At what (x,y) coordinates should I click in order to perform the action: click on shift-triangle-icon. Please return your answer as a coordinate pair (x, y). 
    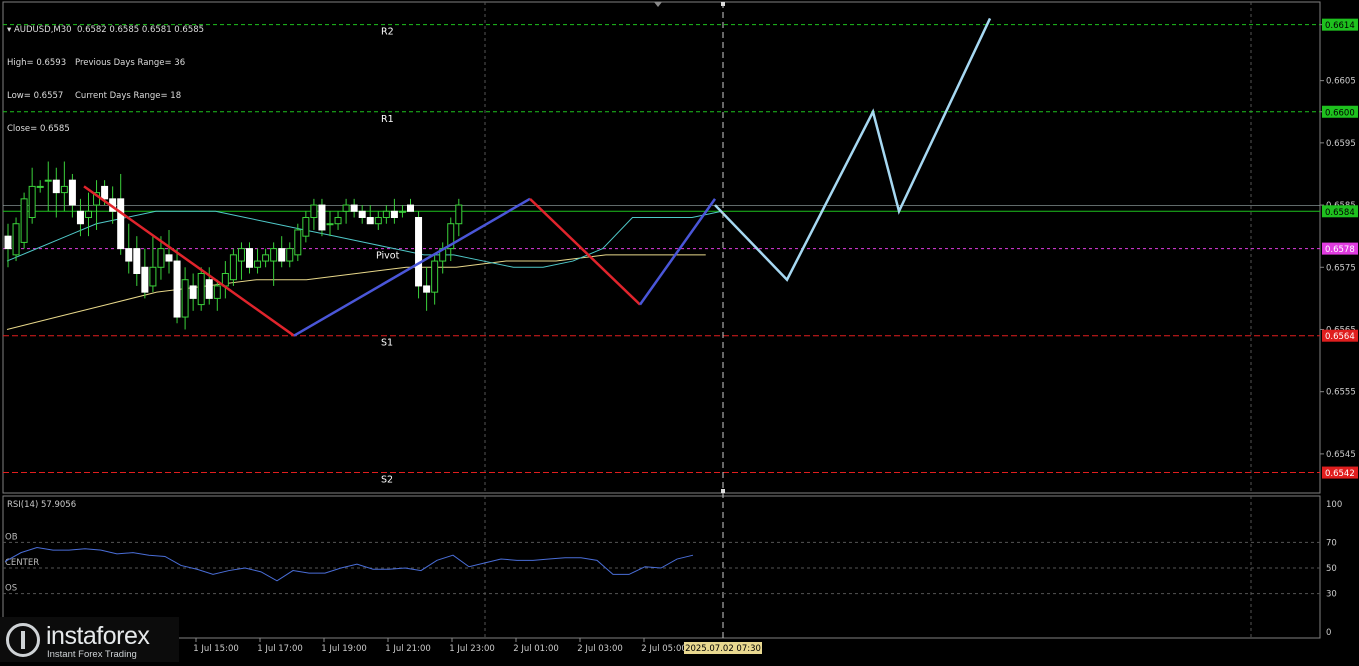
    Looking at the image, I should click on (658, 4).